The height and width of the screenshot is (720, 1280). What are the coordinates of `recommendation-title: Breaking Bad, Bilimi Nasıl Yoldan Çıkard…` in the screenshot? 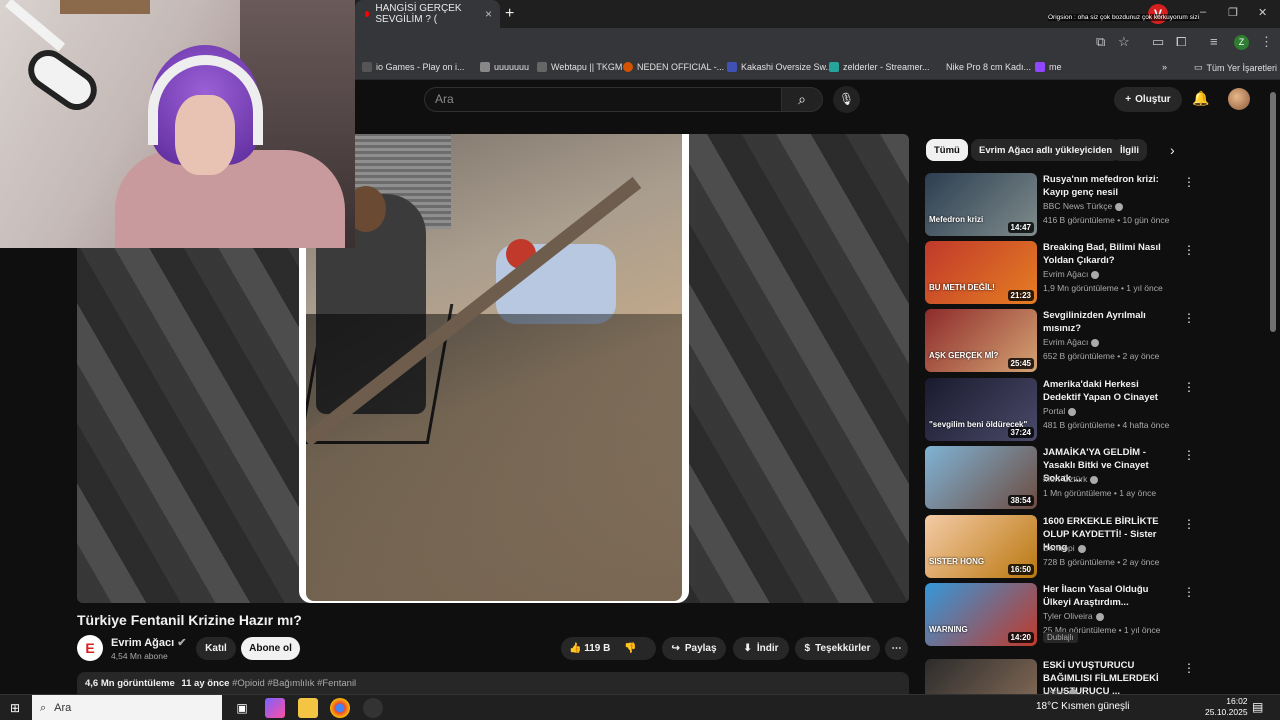 It's located at (1110, 254).